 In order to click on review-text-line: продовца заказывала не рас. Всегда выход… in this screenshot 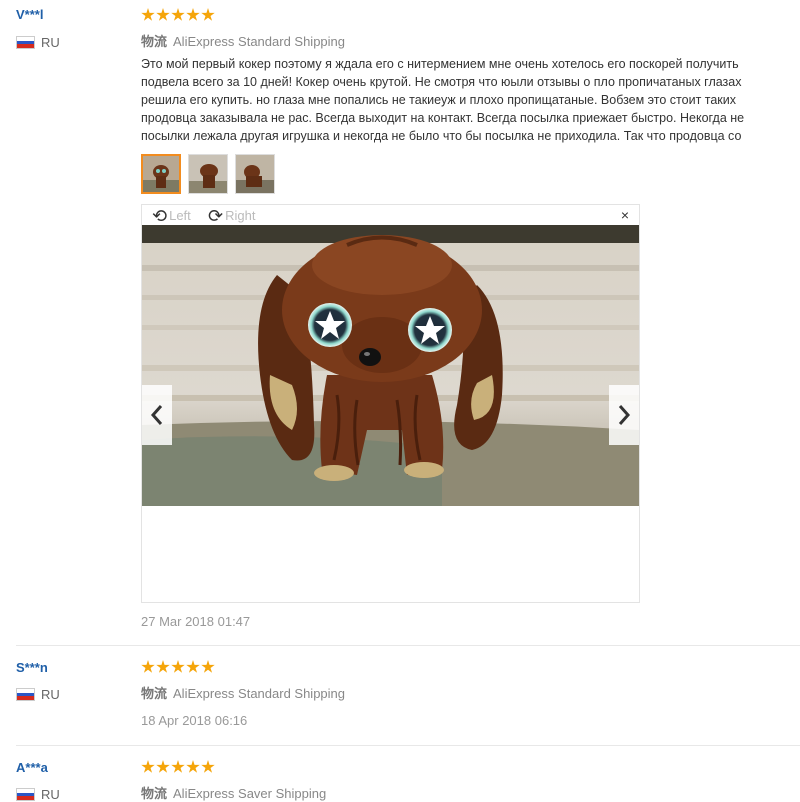, I will do `click(443, 118)`.